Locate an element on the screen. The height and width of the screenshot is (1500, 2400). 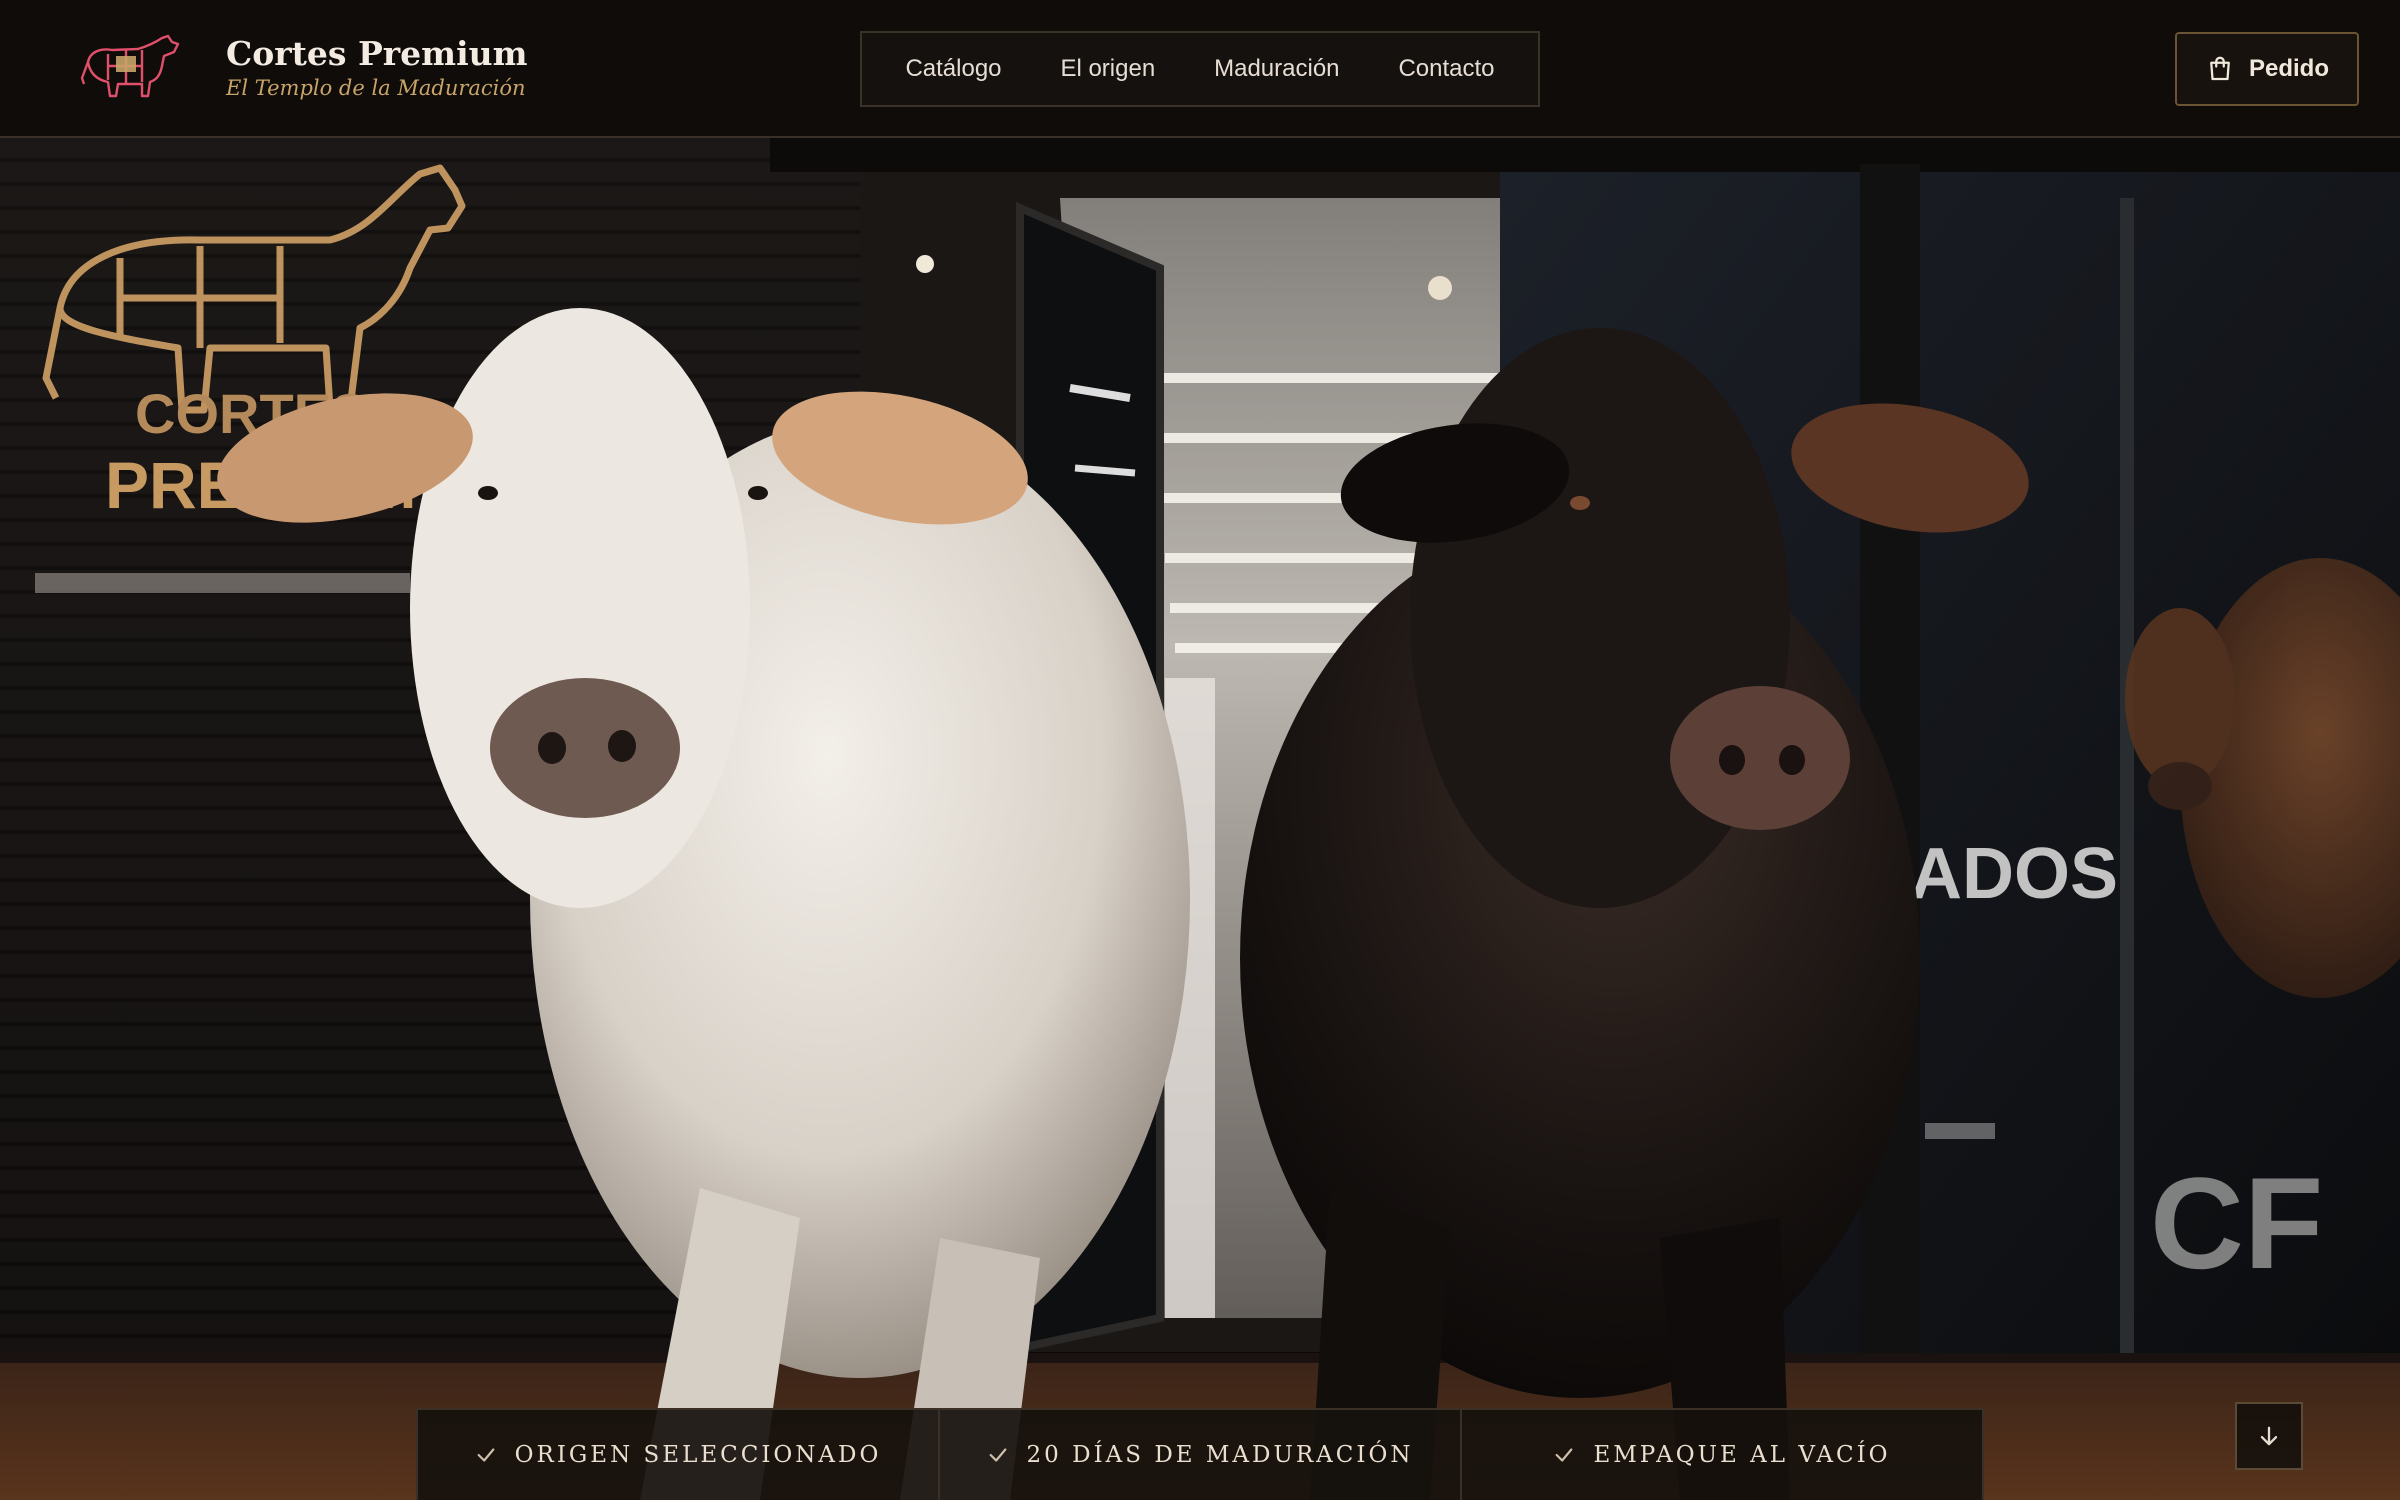
main-nav: Catálogo El origen Maduración Contacto is located at coordinates (1200, 69).